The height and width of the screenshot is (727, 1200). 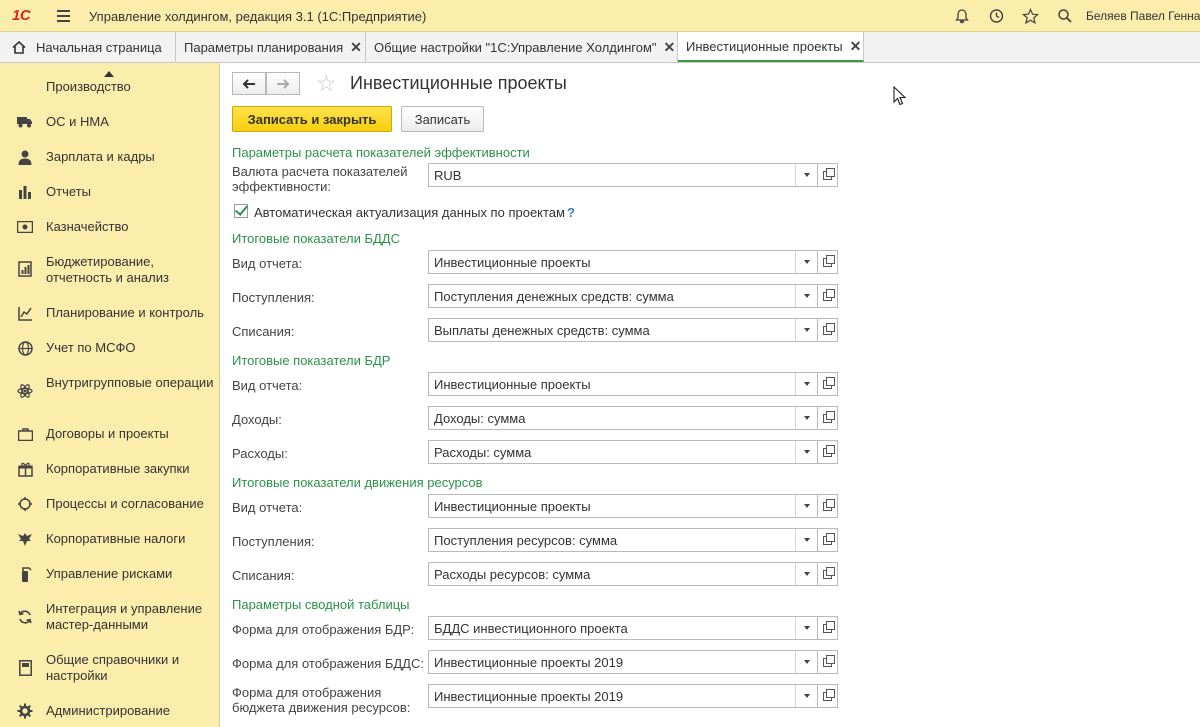 What do you see at coordinates (623, 262) in the screenshot?
I see `bdds-report-type-input: Инвестиционные проекты` at bounding box center [623, 262].